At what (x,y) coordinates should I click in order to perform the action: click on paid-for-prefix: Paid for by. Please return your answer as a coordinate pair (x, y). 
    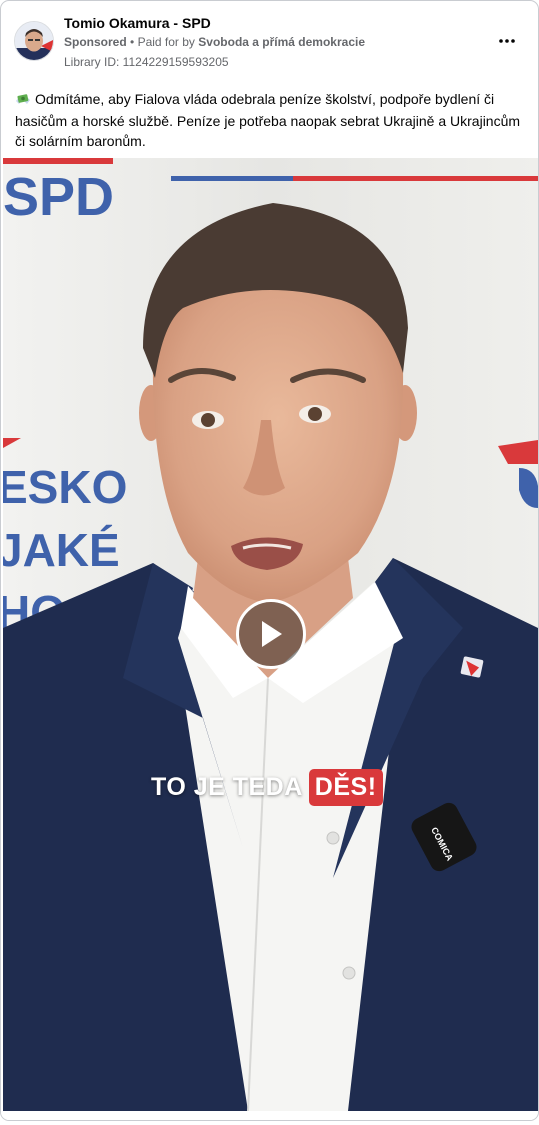
    Looking at the image, I should click on (166, 42).